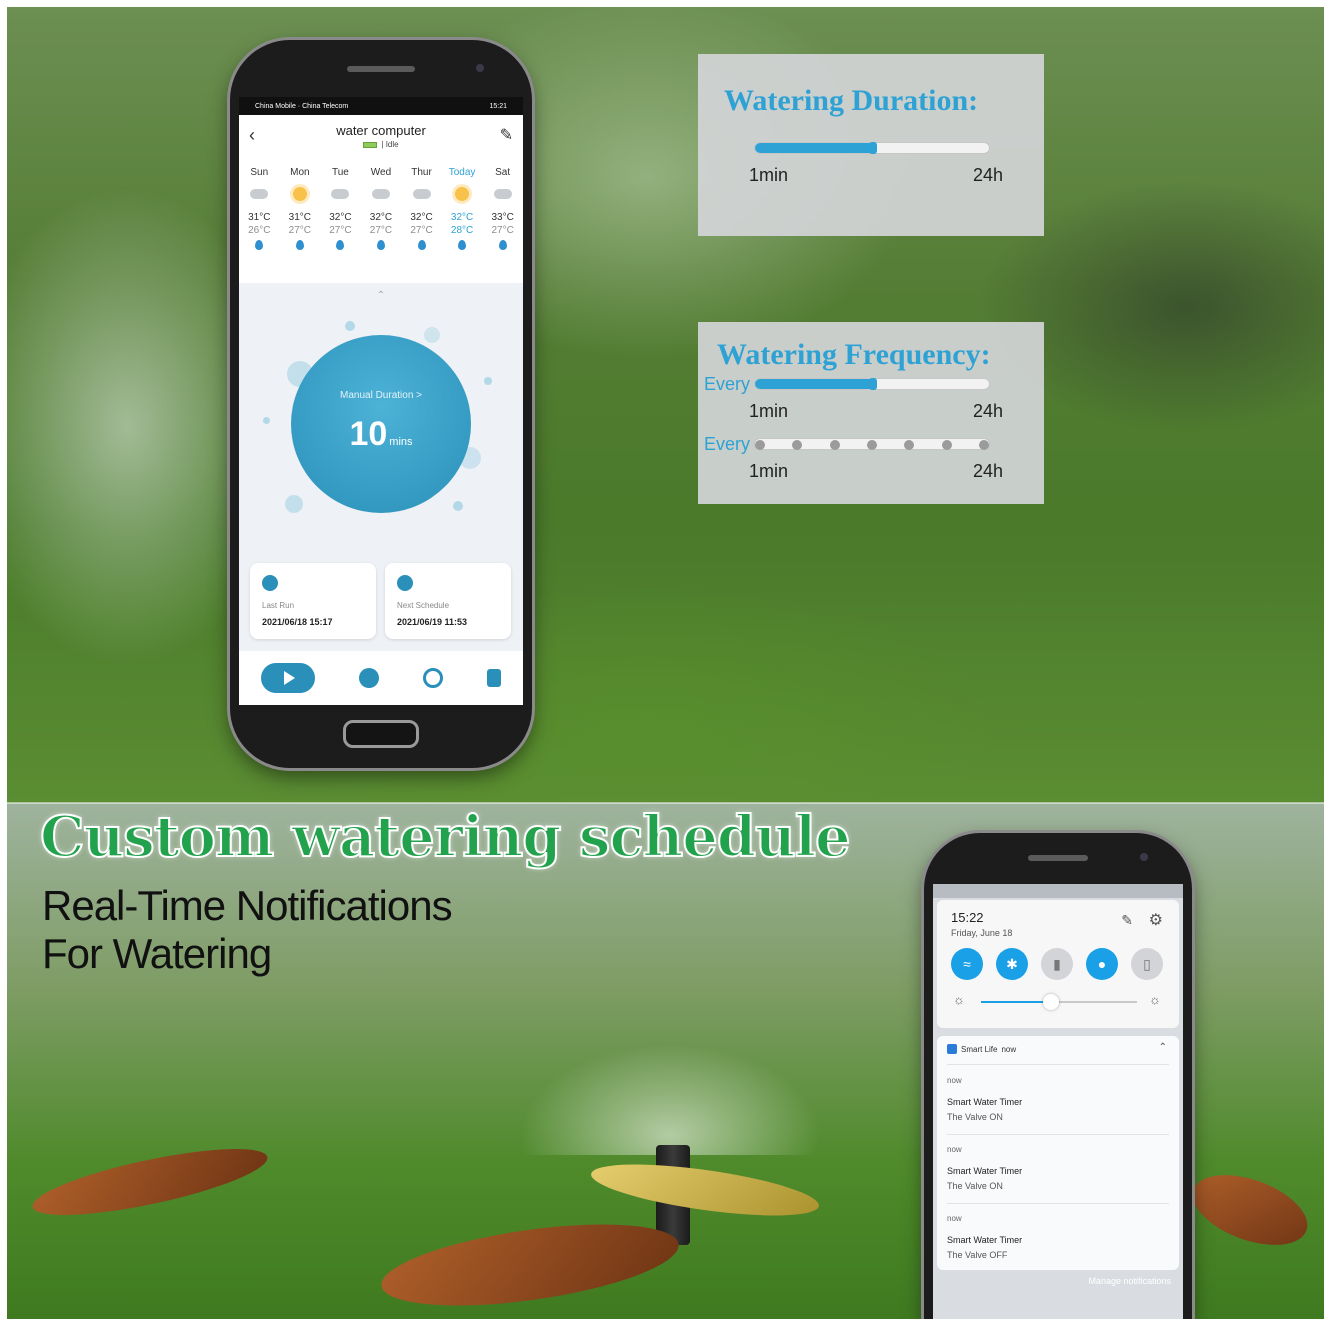 Image resolution: width=1325 pixels, height=1319 pixels. I want to click on duration-unit: mins, so click(401, 442).